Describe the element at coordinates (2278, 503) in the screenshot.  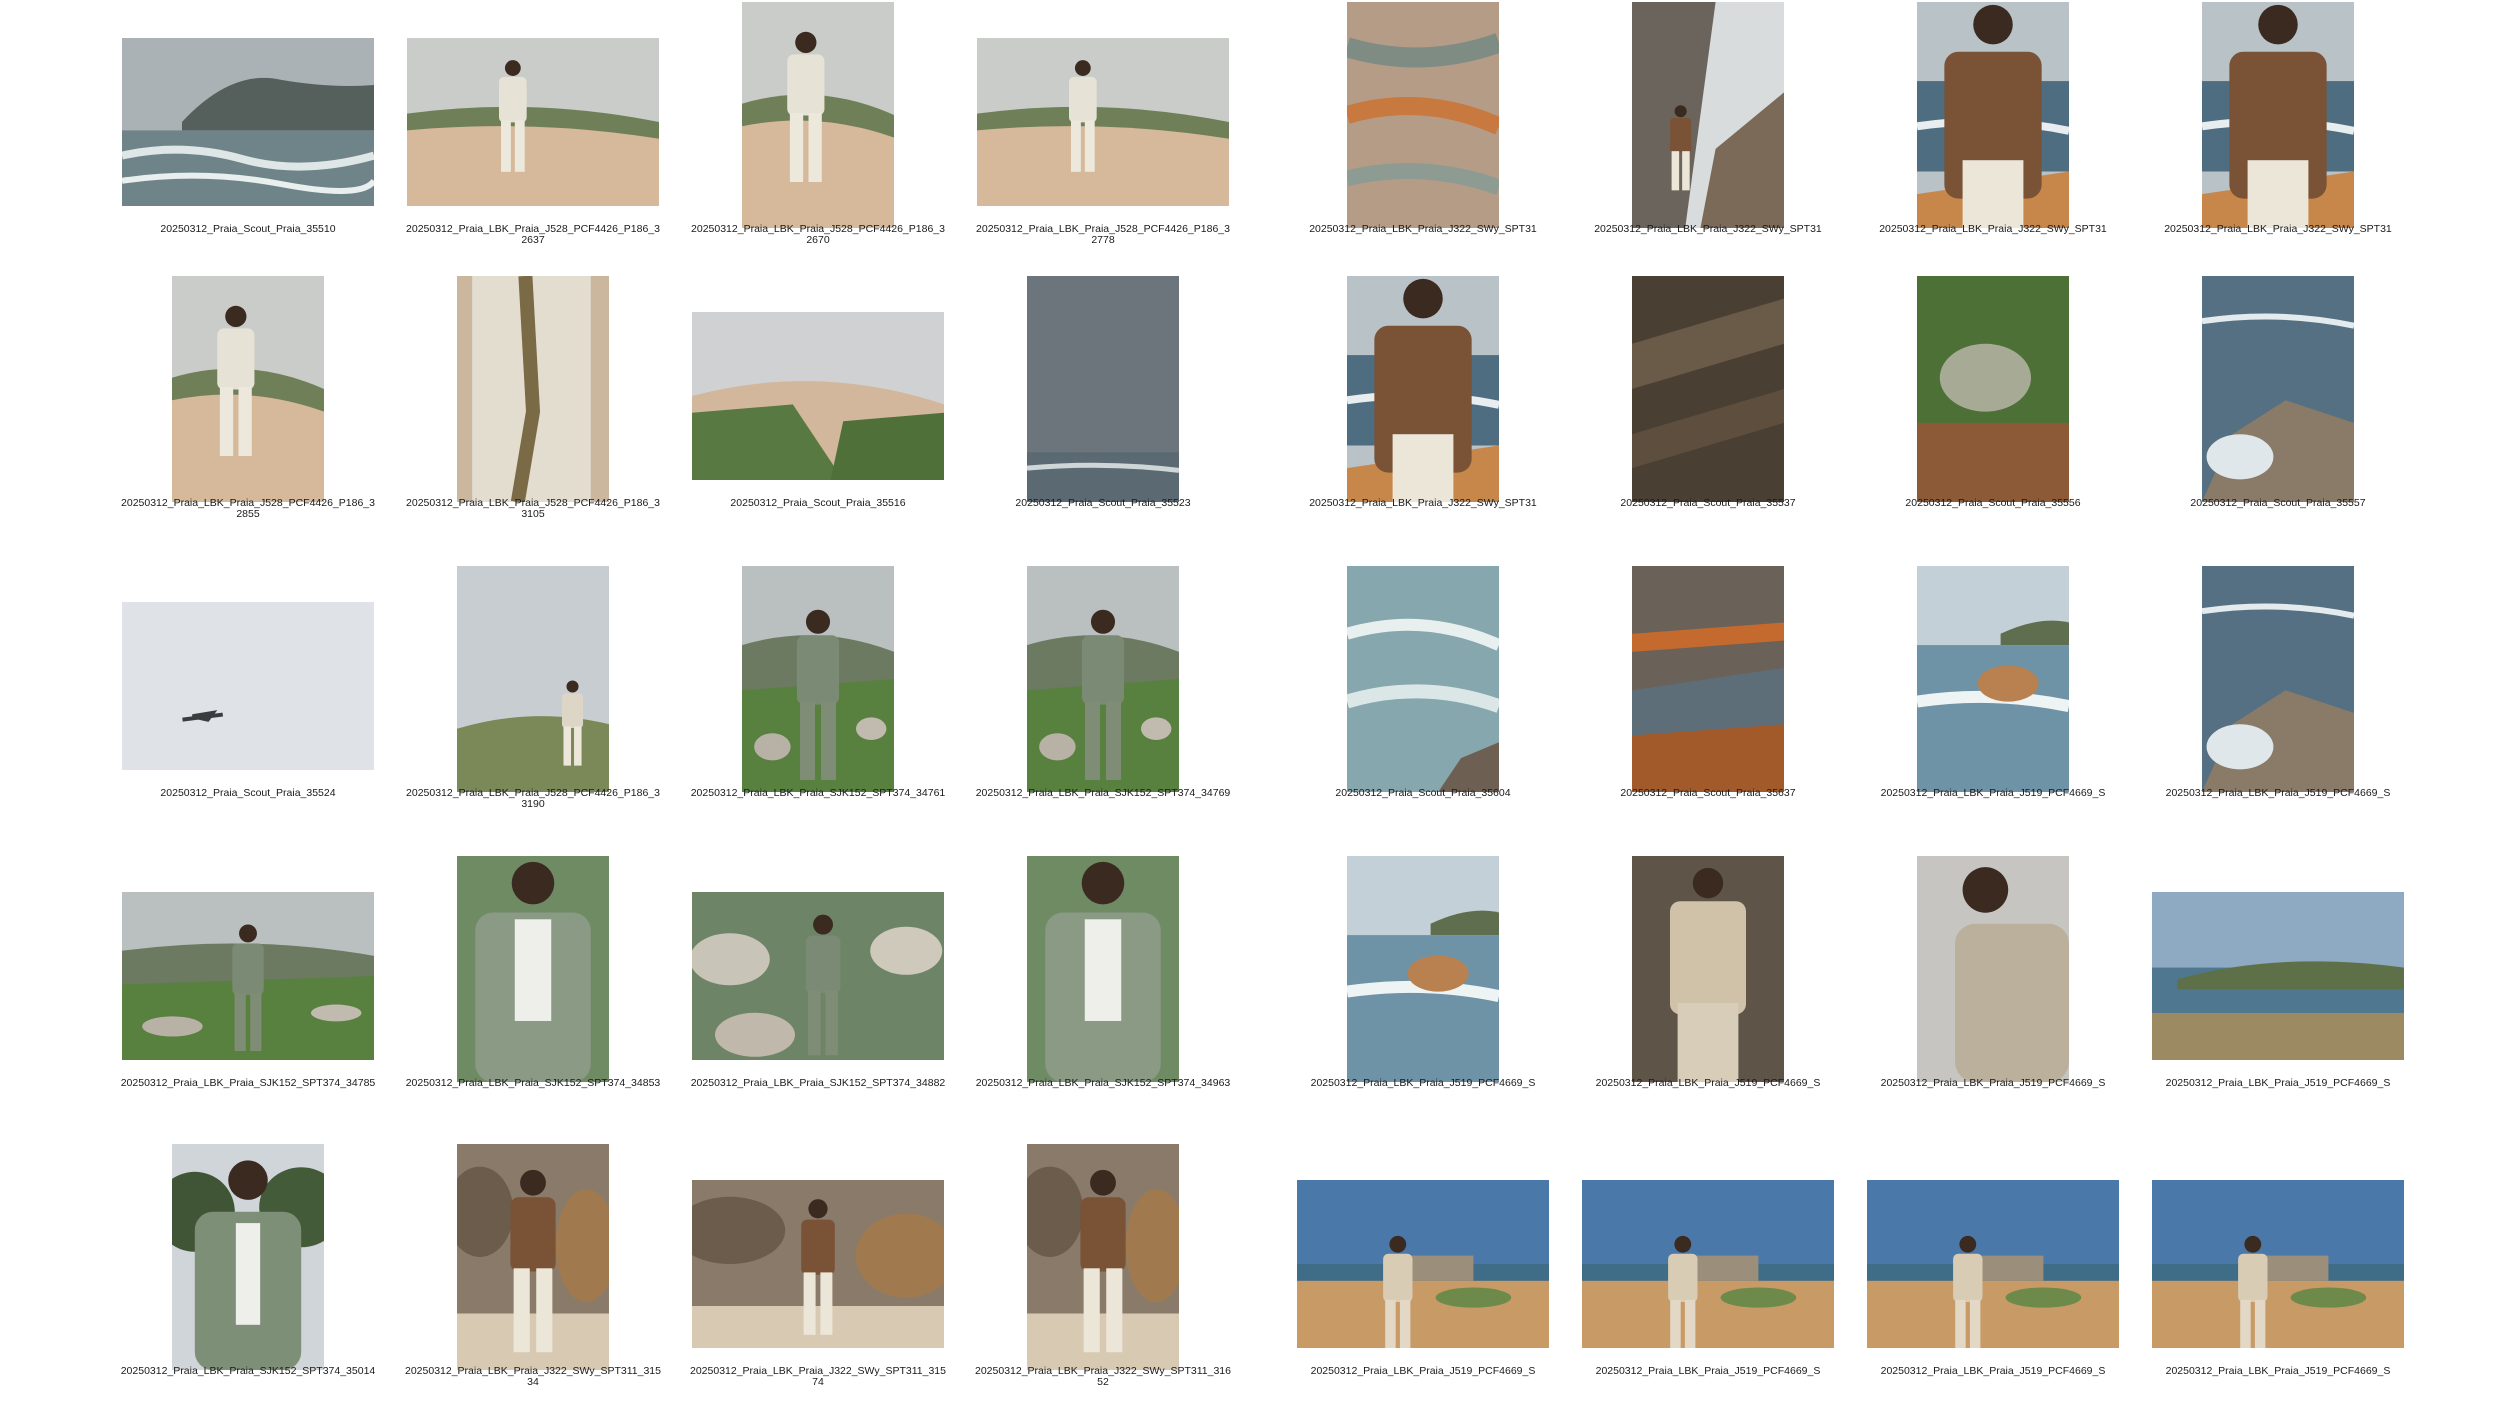
I see `photo-filename-caption: 20250312_Praia_Scout_Praia_35557` at that location.